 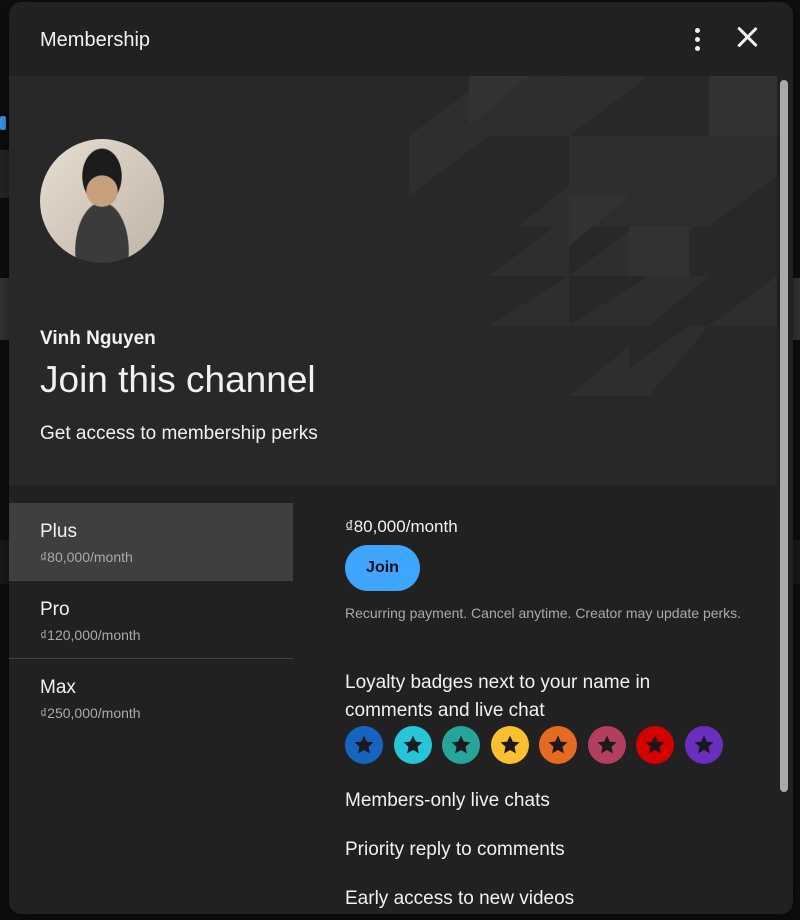 I want to click on dialog-header: Membership, so click(x=401, y=39).